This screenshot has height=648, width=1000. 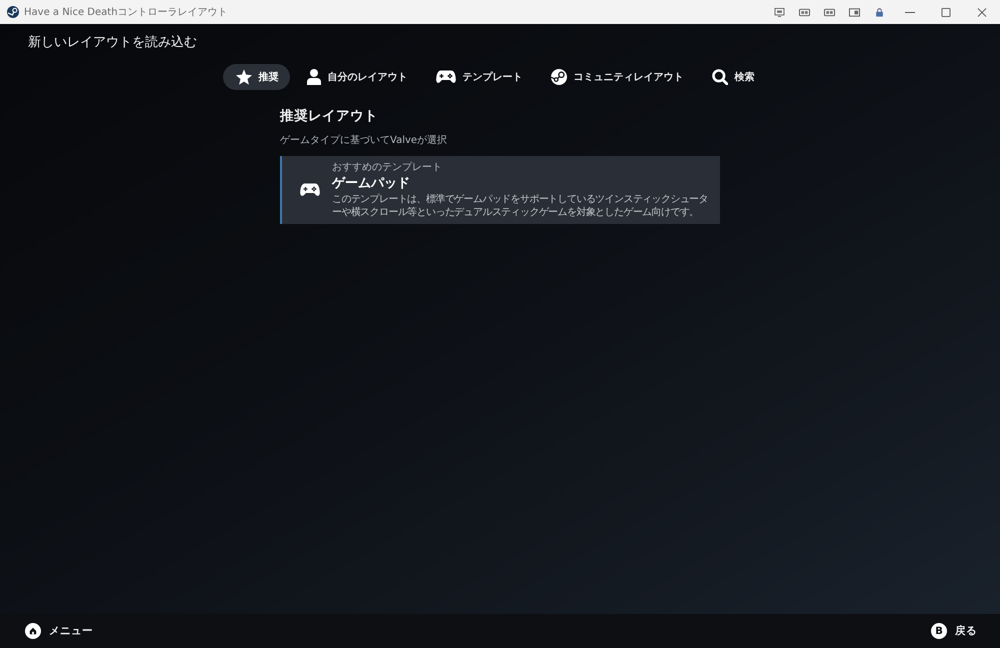 I want to click on b-key-glyph: B, so click(x=939, y=631).